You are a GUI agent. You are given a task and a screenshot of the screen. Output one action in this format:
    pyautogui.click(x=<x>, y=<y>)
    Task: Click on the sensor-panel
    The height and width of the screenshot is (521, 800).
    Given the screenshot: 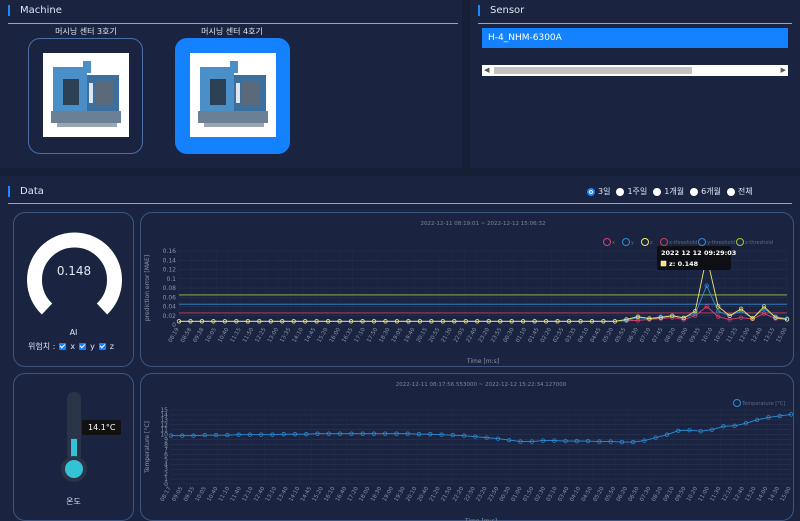 What is the action you would take?
    pyautogui.click(x=635, y=84)
    